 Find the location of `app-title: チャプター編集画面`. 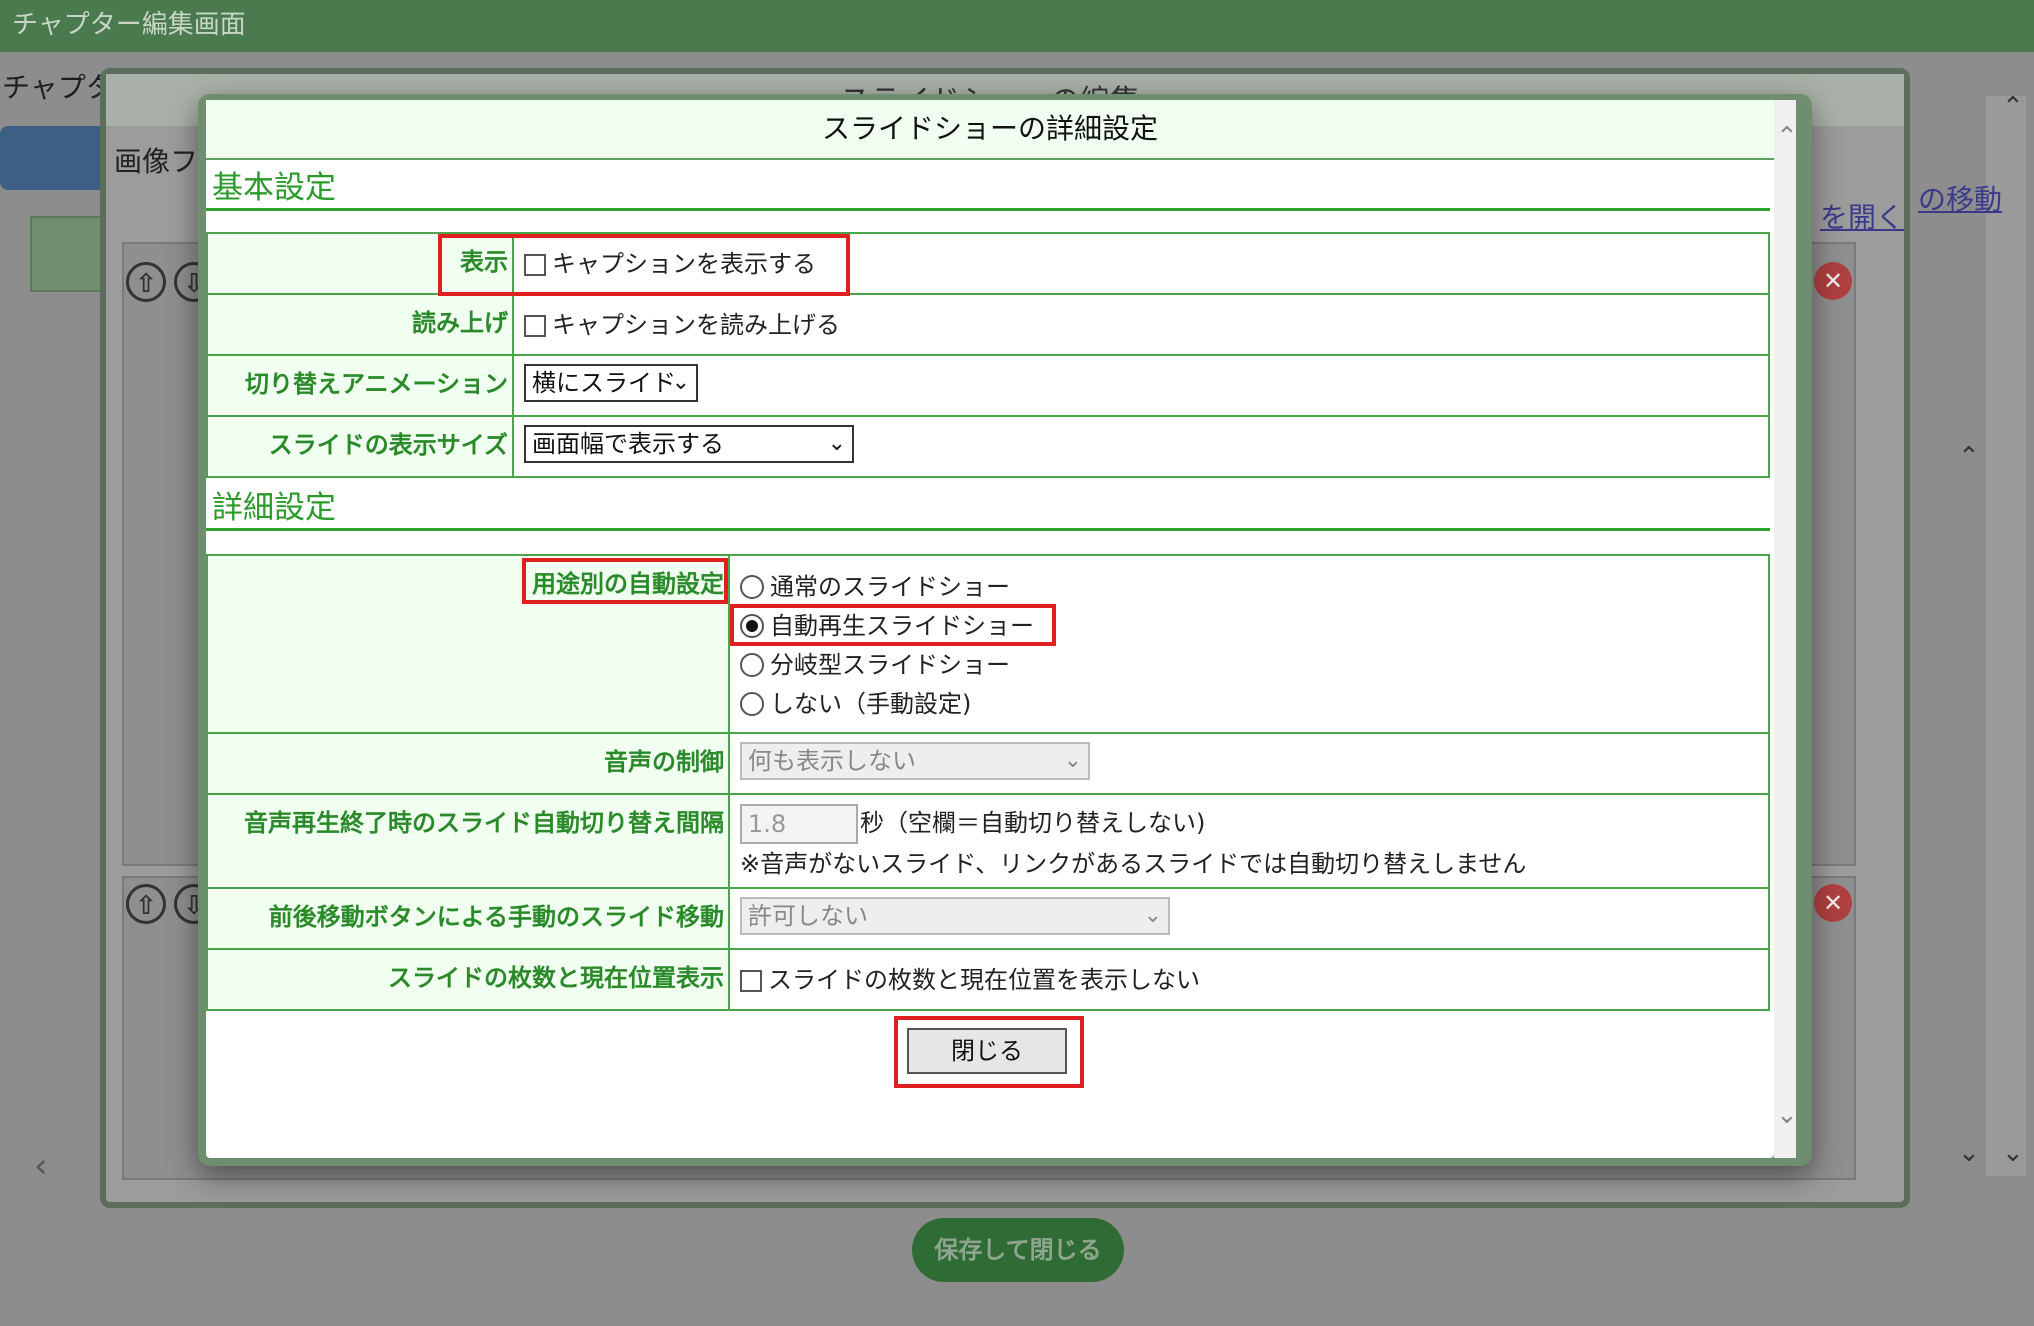

app-title: チャプター編集画面 is located at coordinates (129, 25).